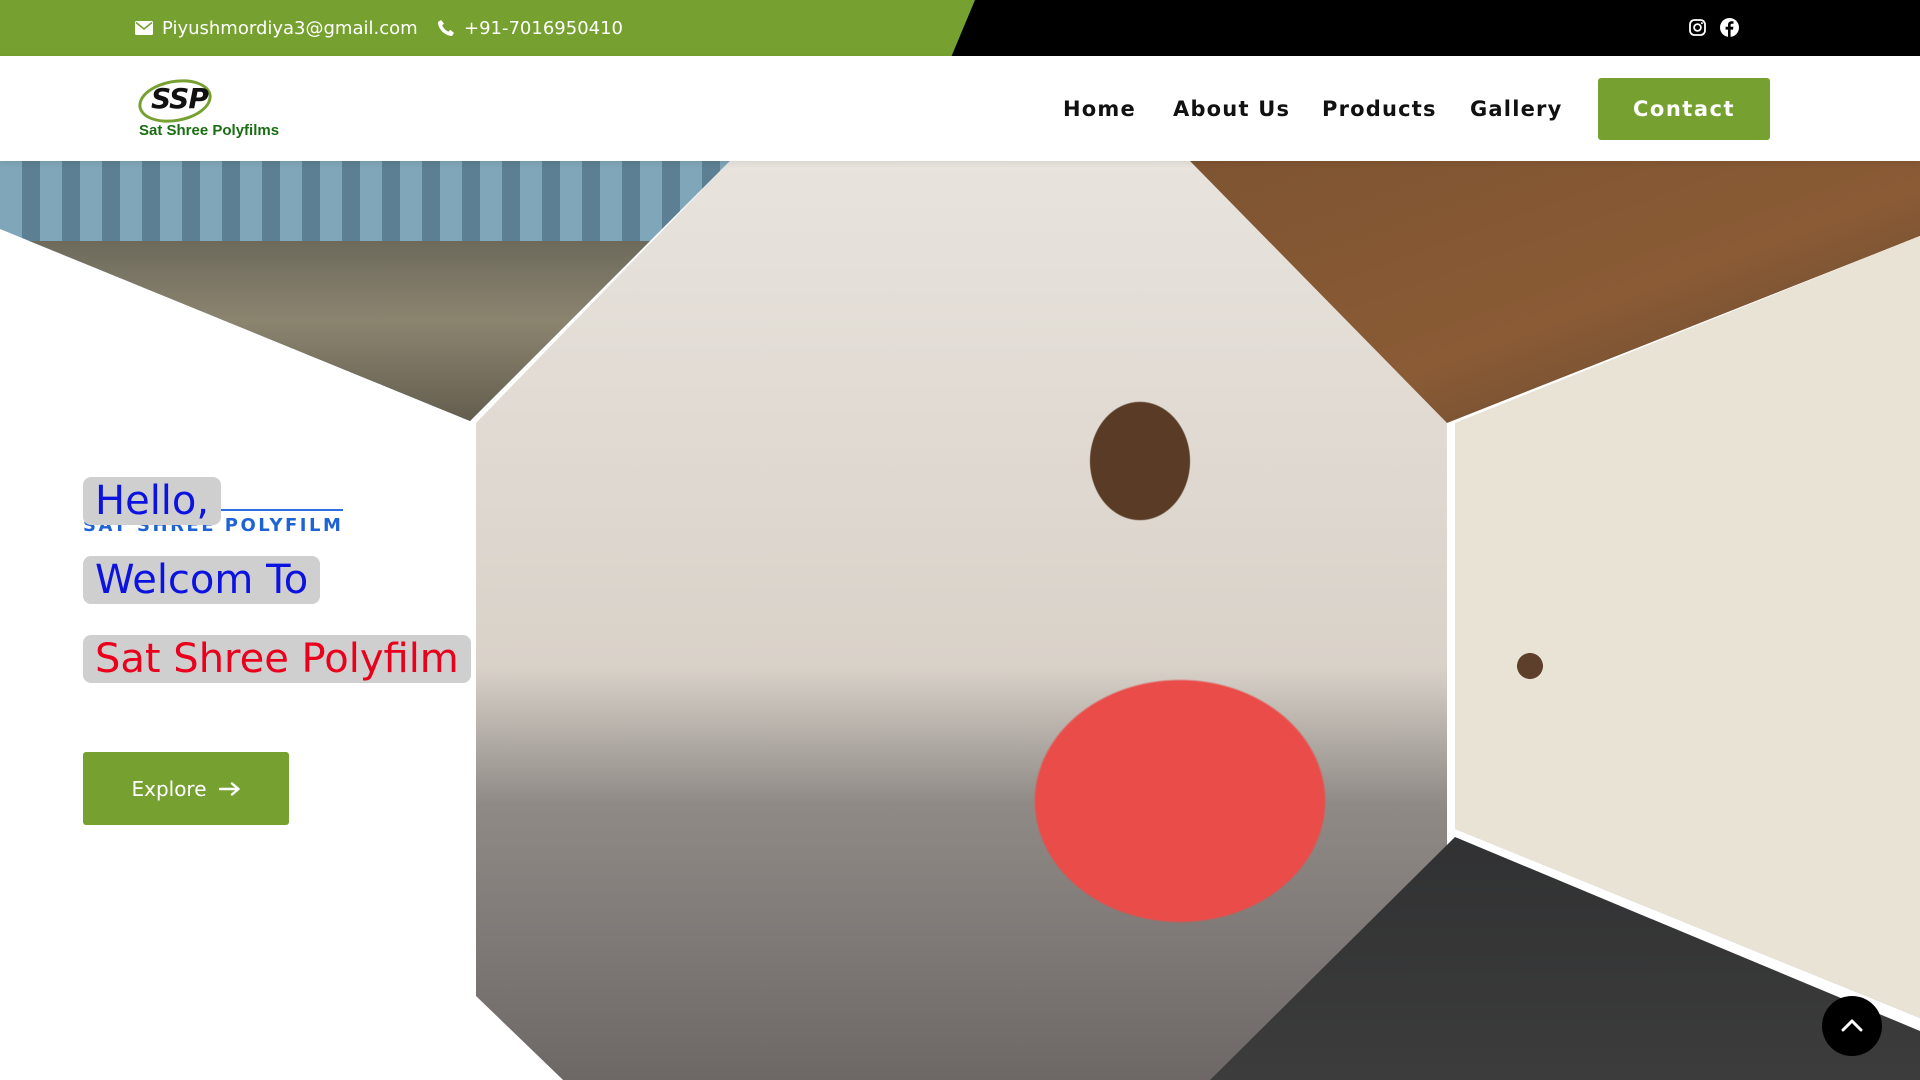 The image size is (1920, 1080). I want to click on arrow-right-icon, so click(229, 789).